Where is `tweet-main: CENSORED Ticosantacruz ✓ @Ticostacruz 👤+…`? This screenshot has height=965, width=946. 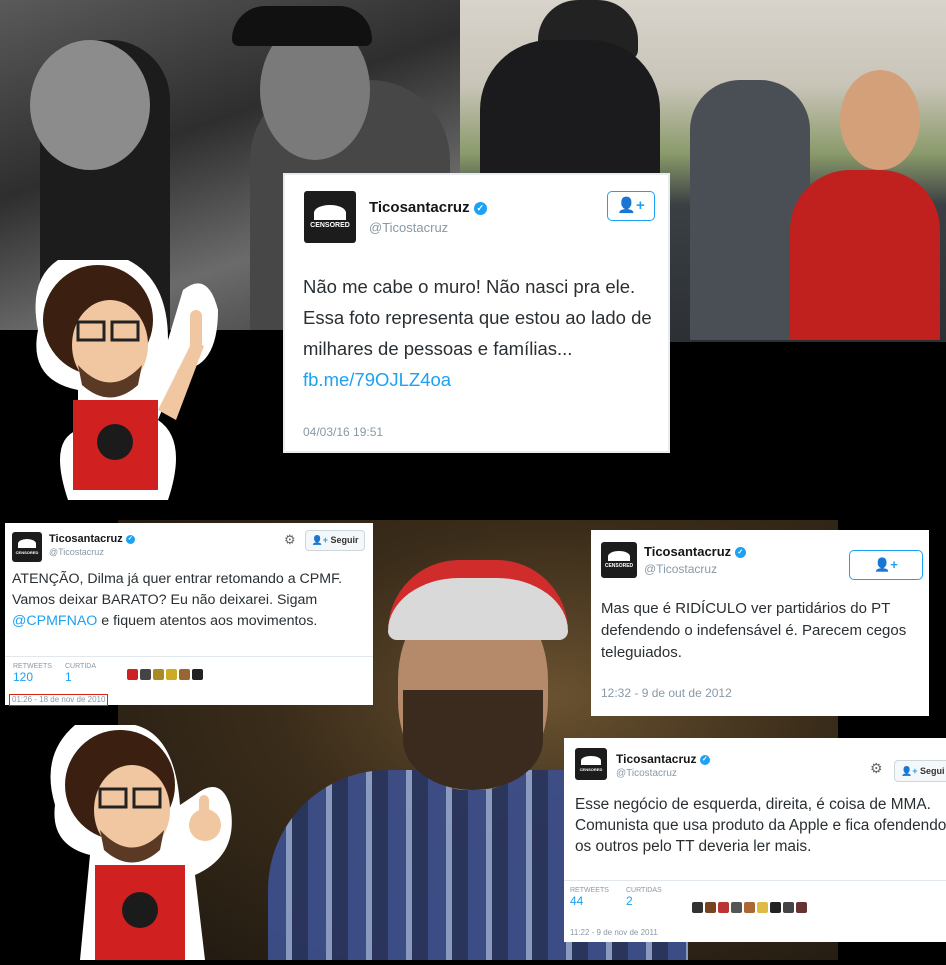 tweet-main: CENSORED Ticosantacruz ✓ @Ticostacruz 👤+… is located at coordinates (476, 313).